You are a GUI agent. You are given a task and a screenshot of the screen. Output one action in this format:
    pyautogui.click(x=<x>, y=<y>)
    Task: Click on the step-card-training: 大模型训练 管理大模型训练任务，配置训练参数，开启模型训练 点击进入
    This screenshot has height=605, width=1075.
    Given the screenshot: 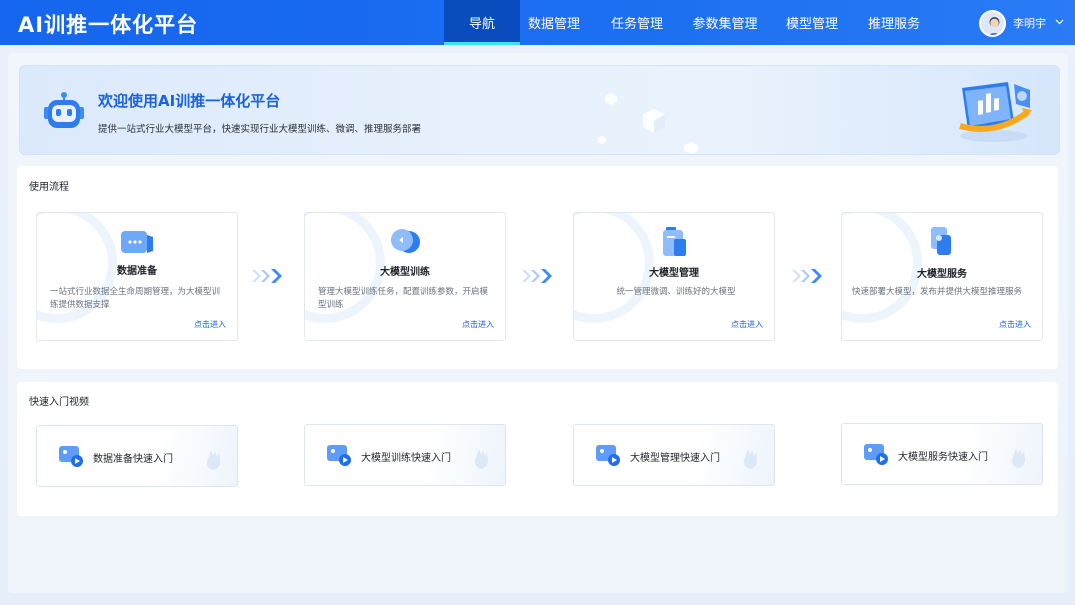 What is the action you would take?
    pyautogui.click(x=405, y=276)
    